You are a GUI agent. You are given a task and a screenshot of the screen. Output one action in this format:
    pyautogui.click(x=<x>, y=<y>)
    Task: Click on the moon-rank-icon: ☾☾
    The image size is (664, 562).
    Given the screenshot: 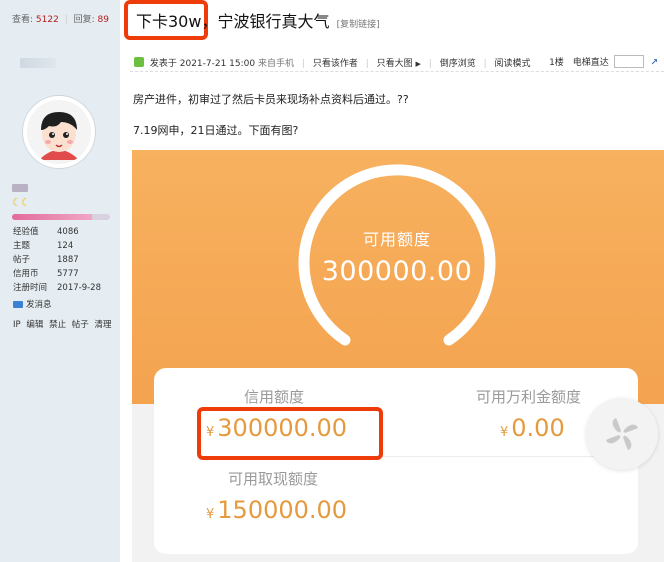 What is the action you would take?
    pyautogui.click(x=21, y=202)
    